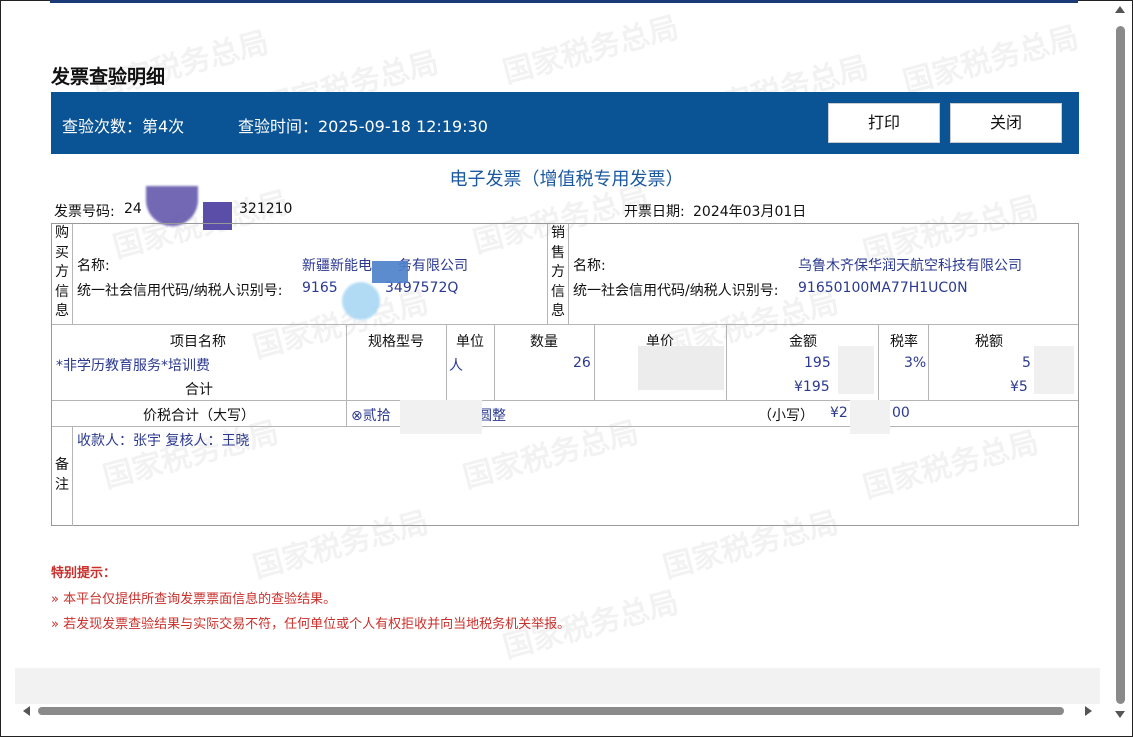  What do you see at coordinates (884, 123) in the screenshot?
I see `print-button: 打印` at bounding box center [884, 123].